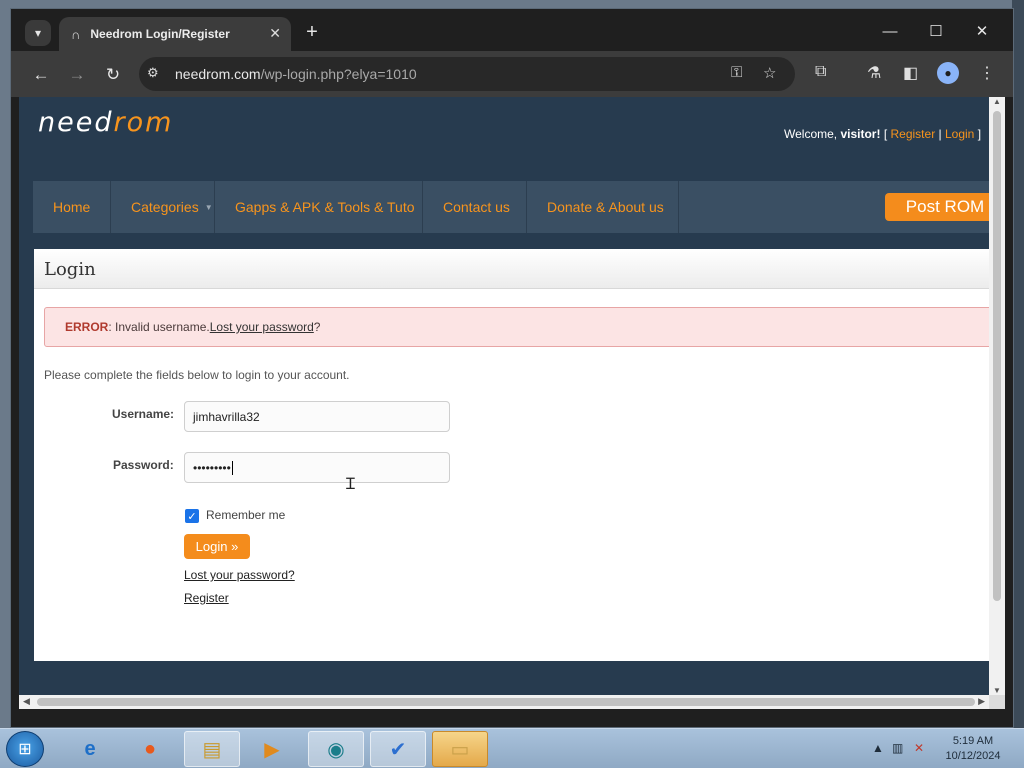 The height and width of the screenshot is (768, 1024). What do you see at coordinates (76, 34) in the screenshot?
I see `tab-favicon-icon: ∩` at bounding box center [76, 34].